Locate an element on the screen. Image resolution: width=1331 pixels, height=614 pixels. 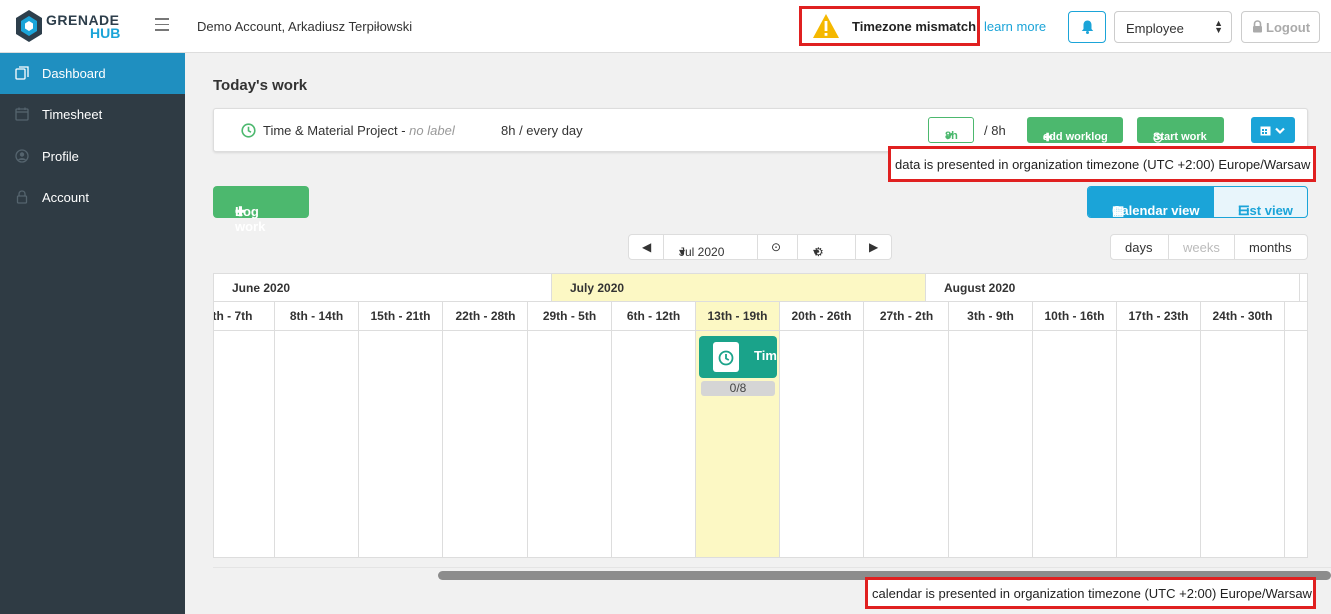
month-header-current: July 2020 is located at coordinates (739, 287).